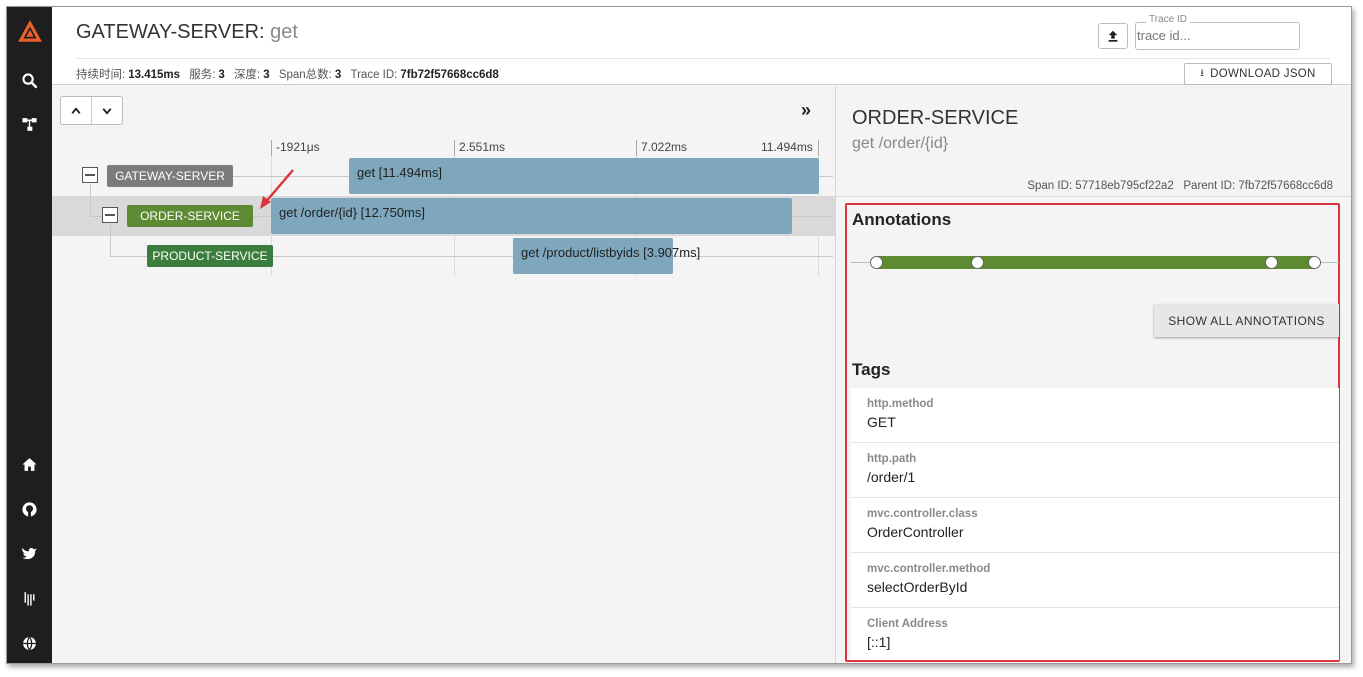 The image size is (1363, 677). Describe the element at coordinates (917, 587) in the screenshot. I see `tag-value: selectOrderById` at that location.